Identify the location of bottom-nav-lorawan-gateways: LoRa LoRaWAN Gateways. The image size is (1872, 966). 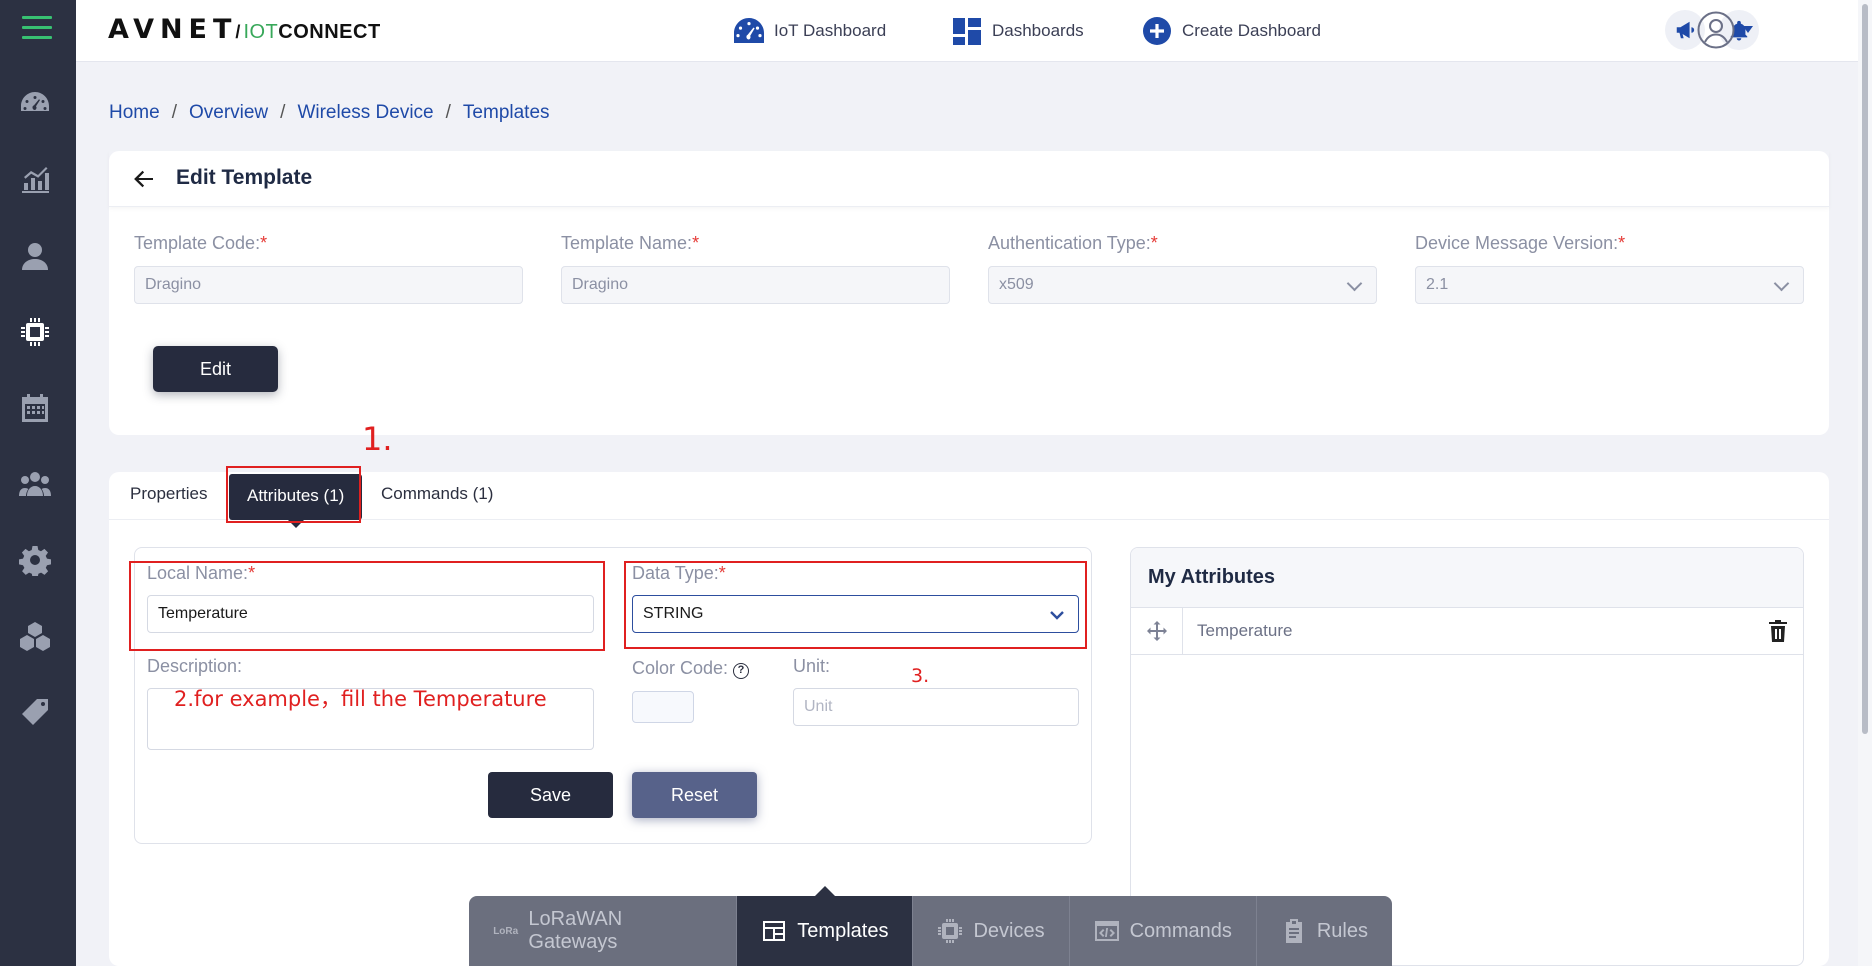
(603, 931).